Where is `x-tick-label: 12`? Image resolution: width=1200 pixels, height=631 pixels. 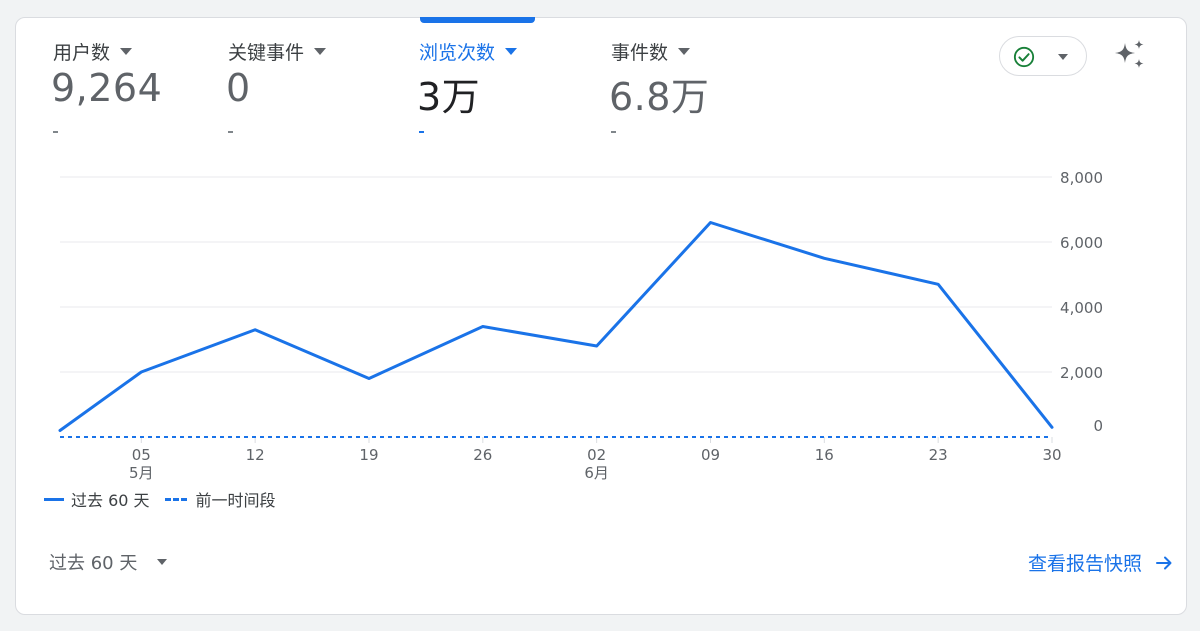 x-tick-label: 12 is located at coordinates (255, 455).